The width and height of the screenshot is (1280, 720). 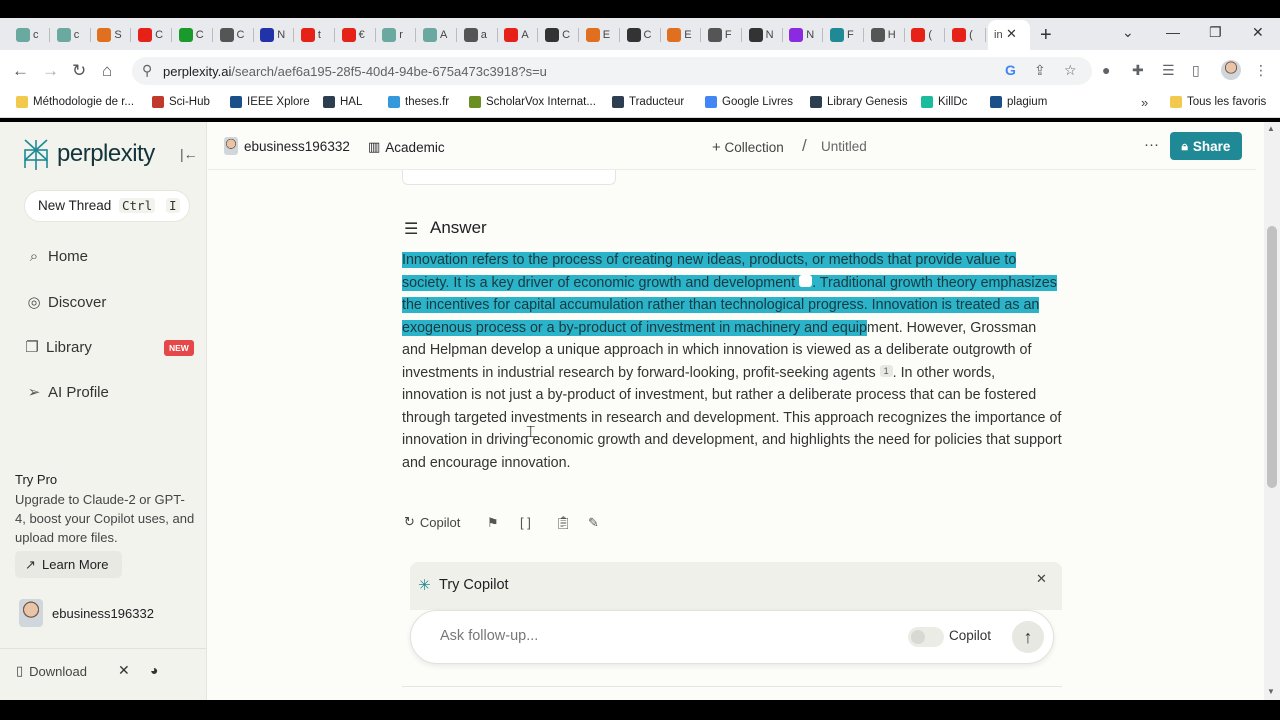 I want to click on extensions-puzzle-icon: ✚, so click(x=1138, y=70).